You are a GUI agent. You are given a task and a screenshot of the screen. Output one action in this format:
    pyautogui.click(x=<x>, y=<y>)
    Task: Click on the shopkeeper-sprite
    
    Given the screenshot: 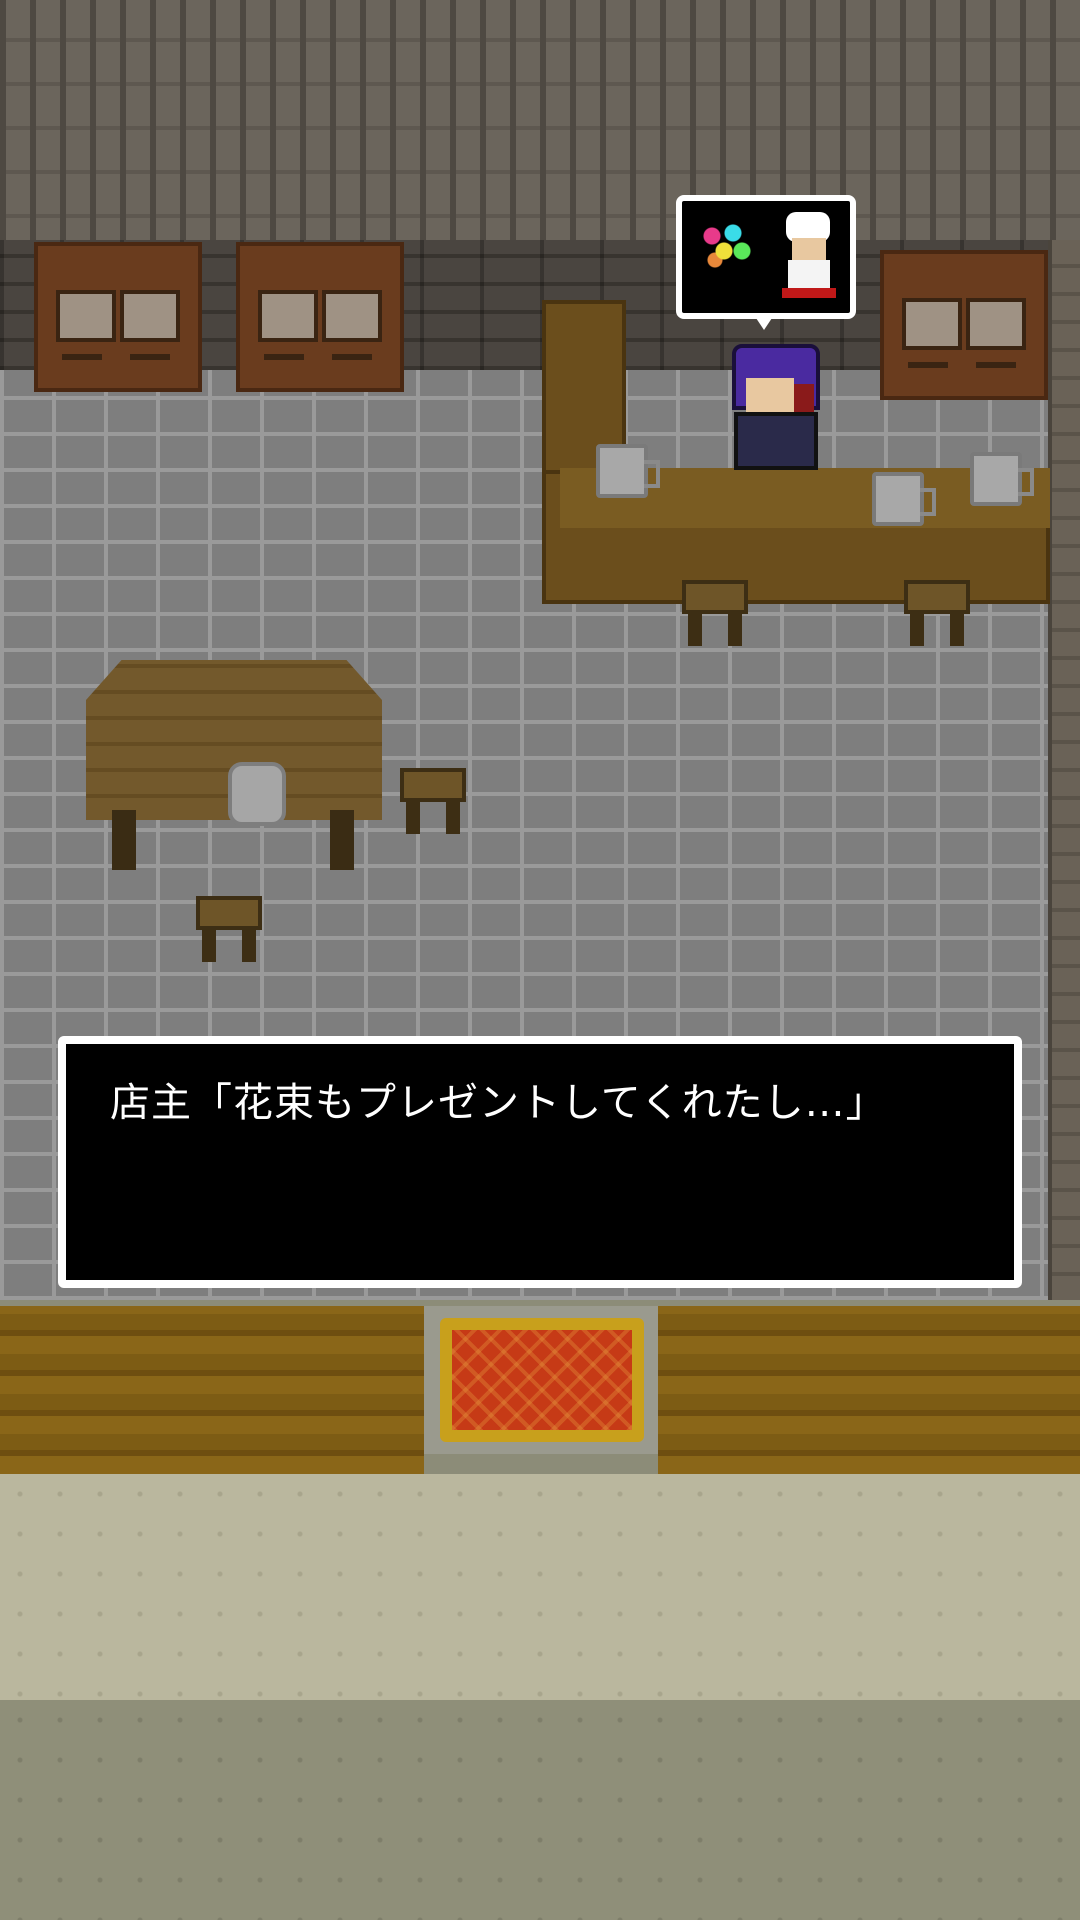 What is the action you would take?
    pyautogui.click(x=776, y=408)
    